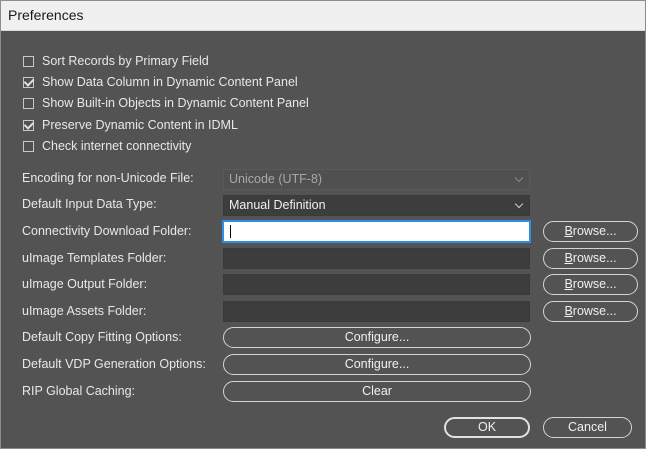 The height and width of the screenshot is (449, 646). I want to click on title-bar: Preferences, so click(323, 16).